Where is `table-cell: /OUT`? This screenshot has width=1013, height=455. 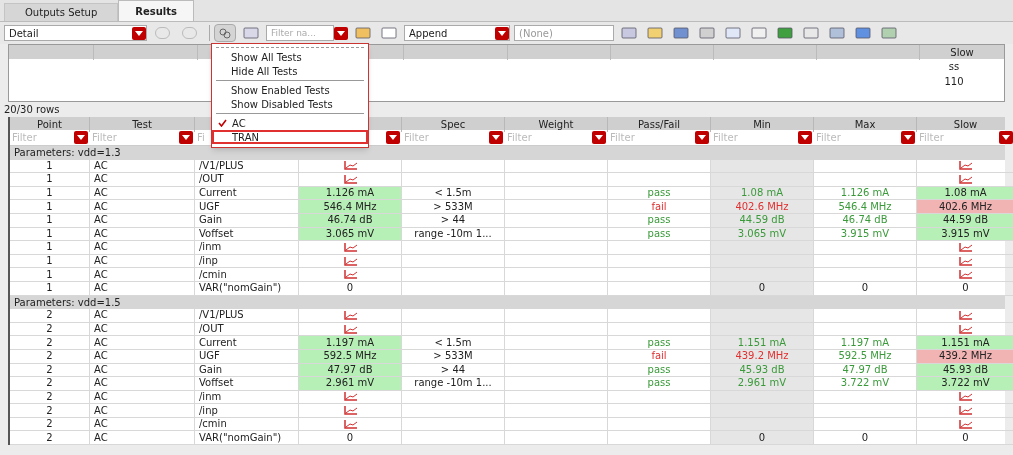 table-cell: /OUT is located at coordinates (247, 180).